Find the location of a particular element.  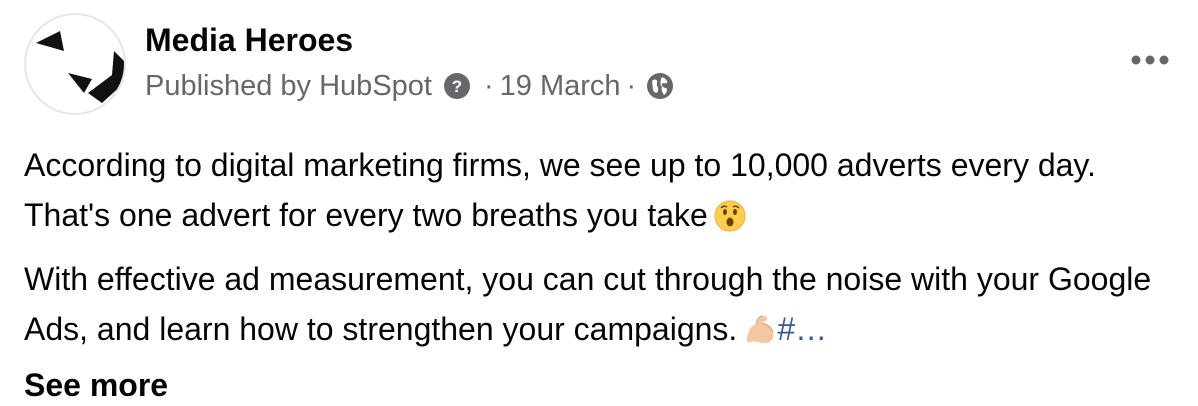

page-avatar is located at coordinates (75, 64).